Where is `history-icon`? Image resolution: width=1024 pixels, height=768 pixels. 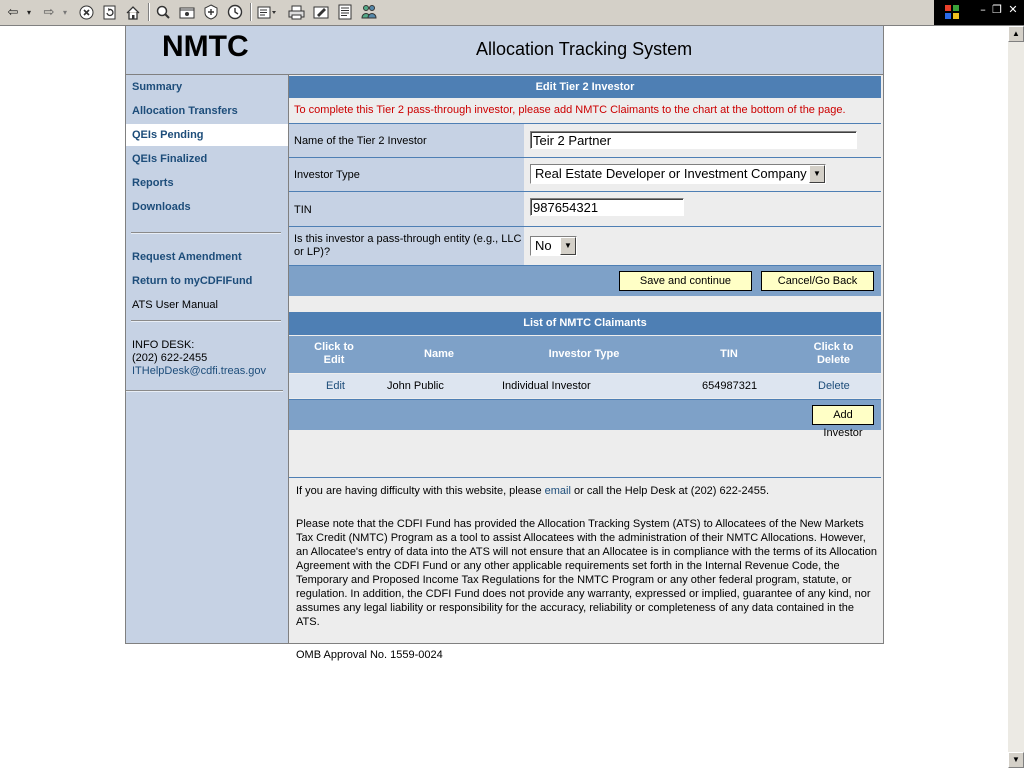 history-icon is located at coordinates (235, 12).